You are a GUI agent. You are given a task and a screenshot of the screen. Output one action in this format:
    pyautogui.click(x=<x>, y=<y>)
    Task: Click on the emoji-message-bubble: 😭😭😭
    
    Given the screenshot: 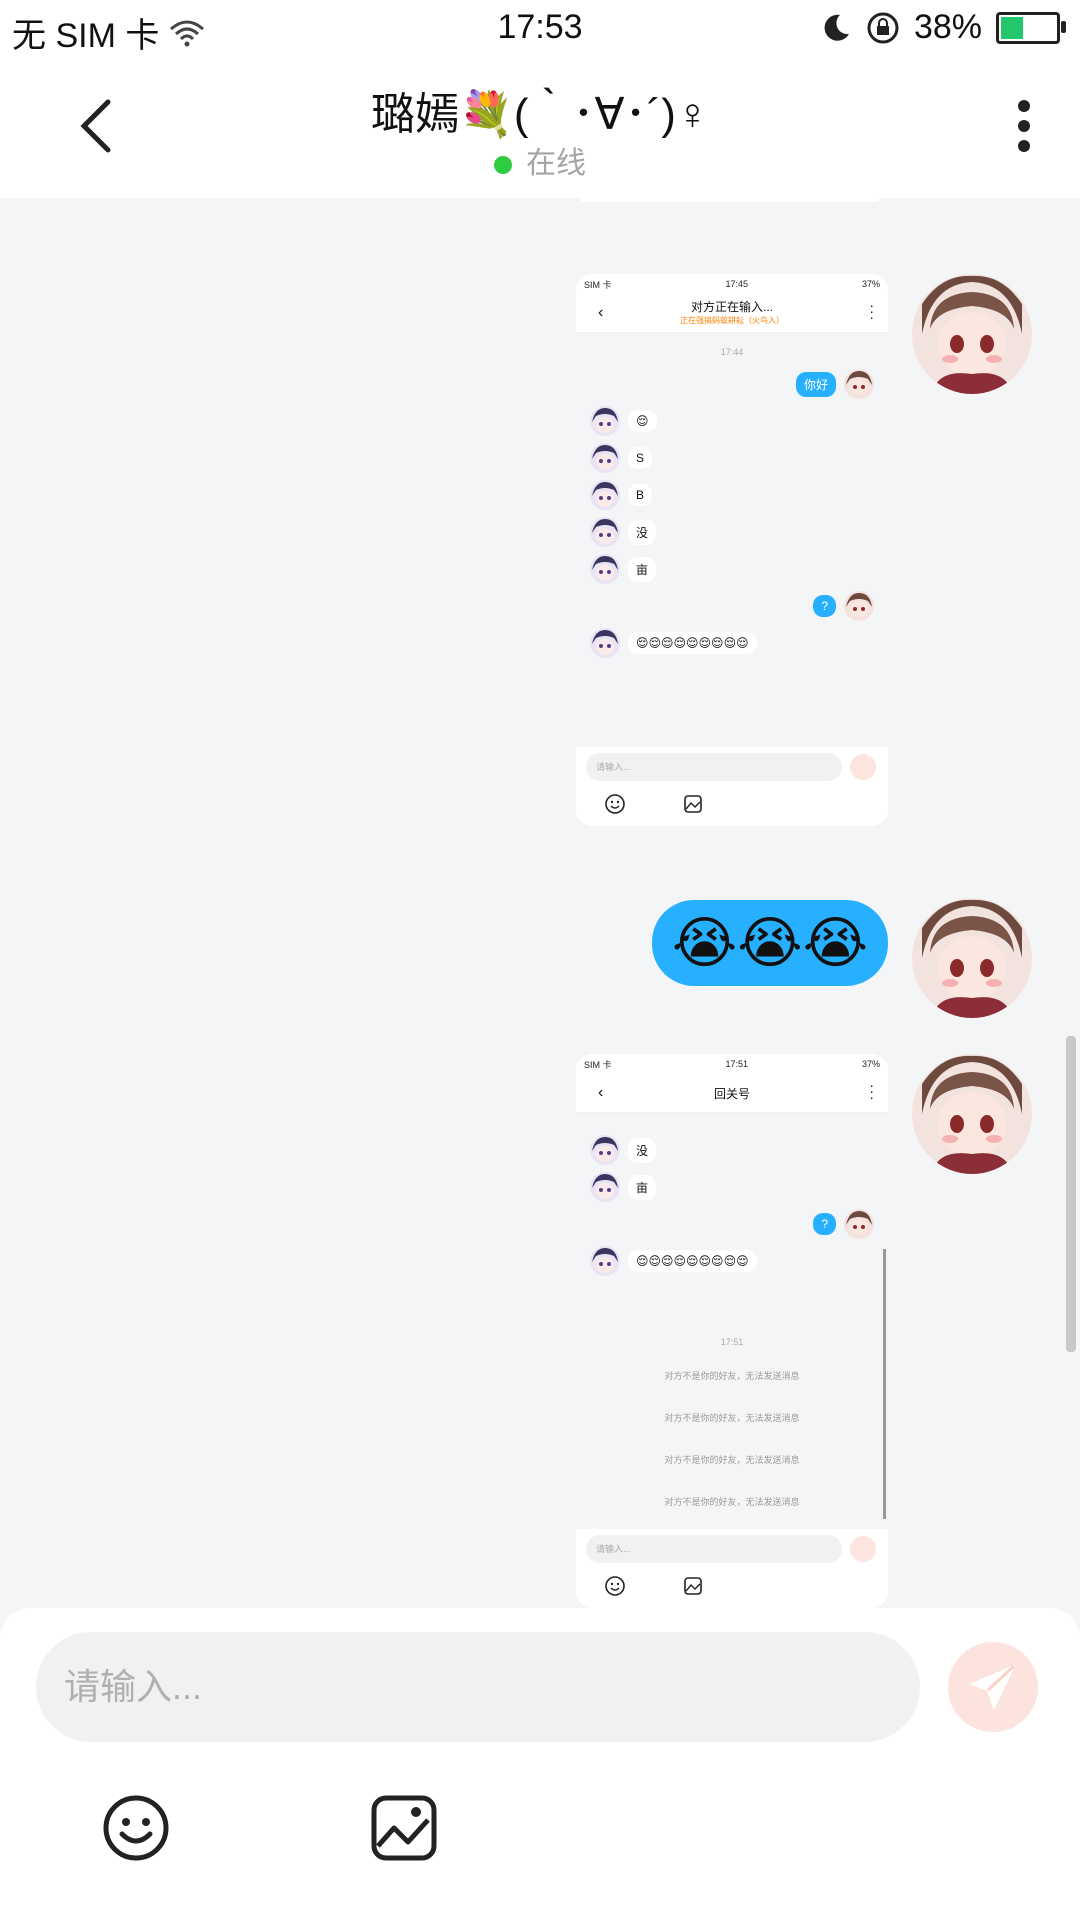 What is the action you would take?
    pyautogui.click(x=770, y=943)
    